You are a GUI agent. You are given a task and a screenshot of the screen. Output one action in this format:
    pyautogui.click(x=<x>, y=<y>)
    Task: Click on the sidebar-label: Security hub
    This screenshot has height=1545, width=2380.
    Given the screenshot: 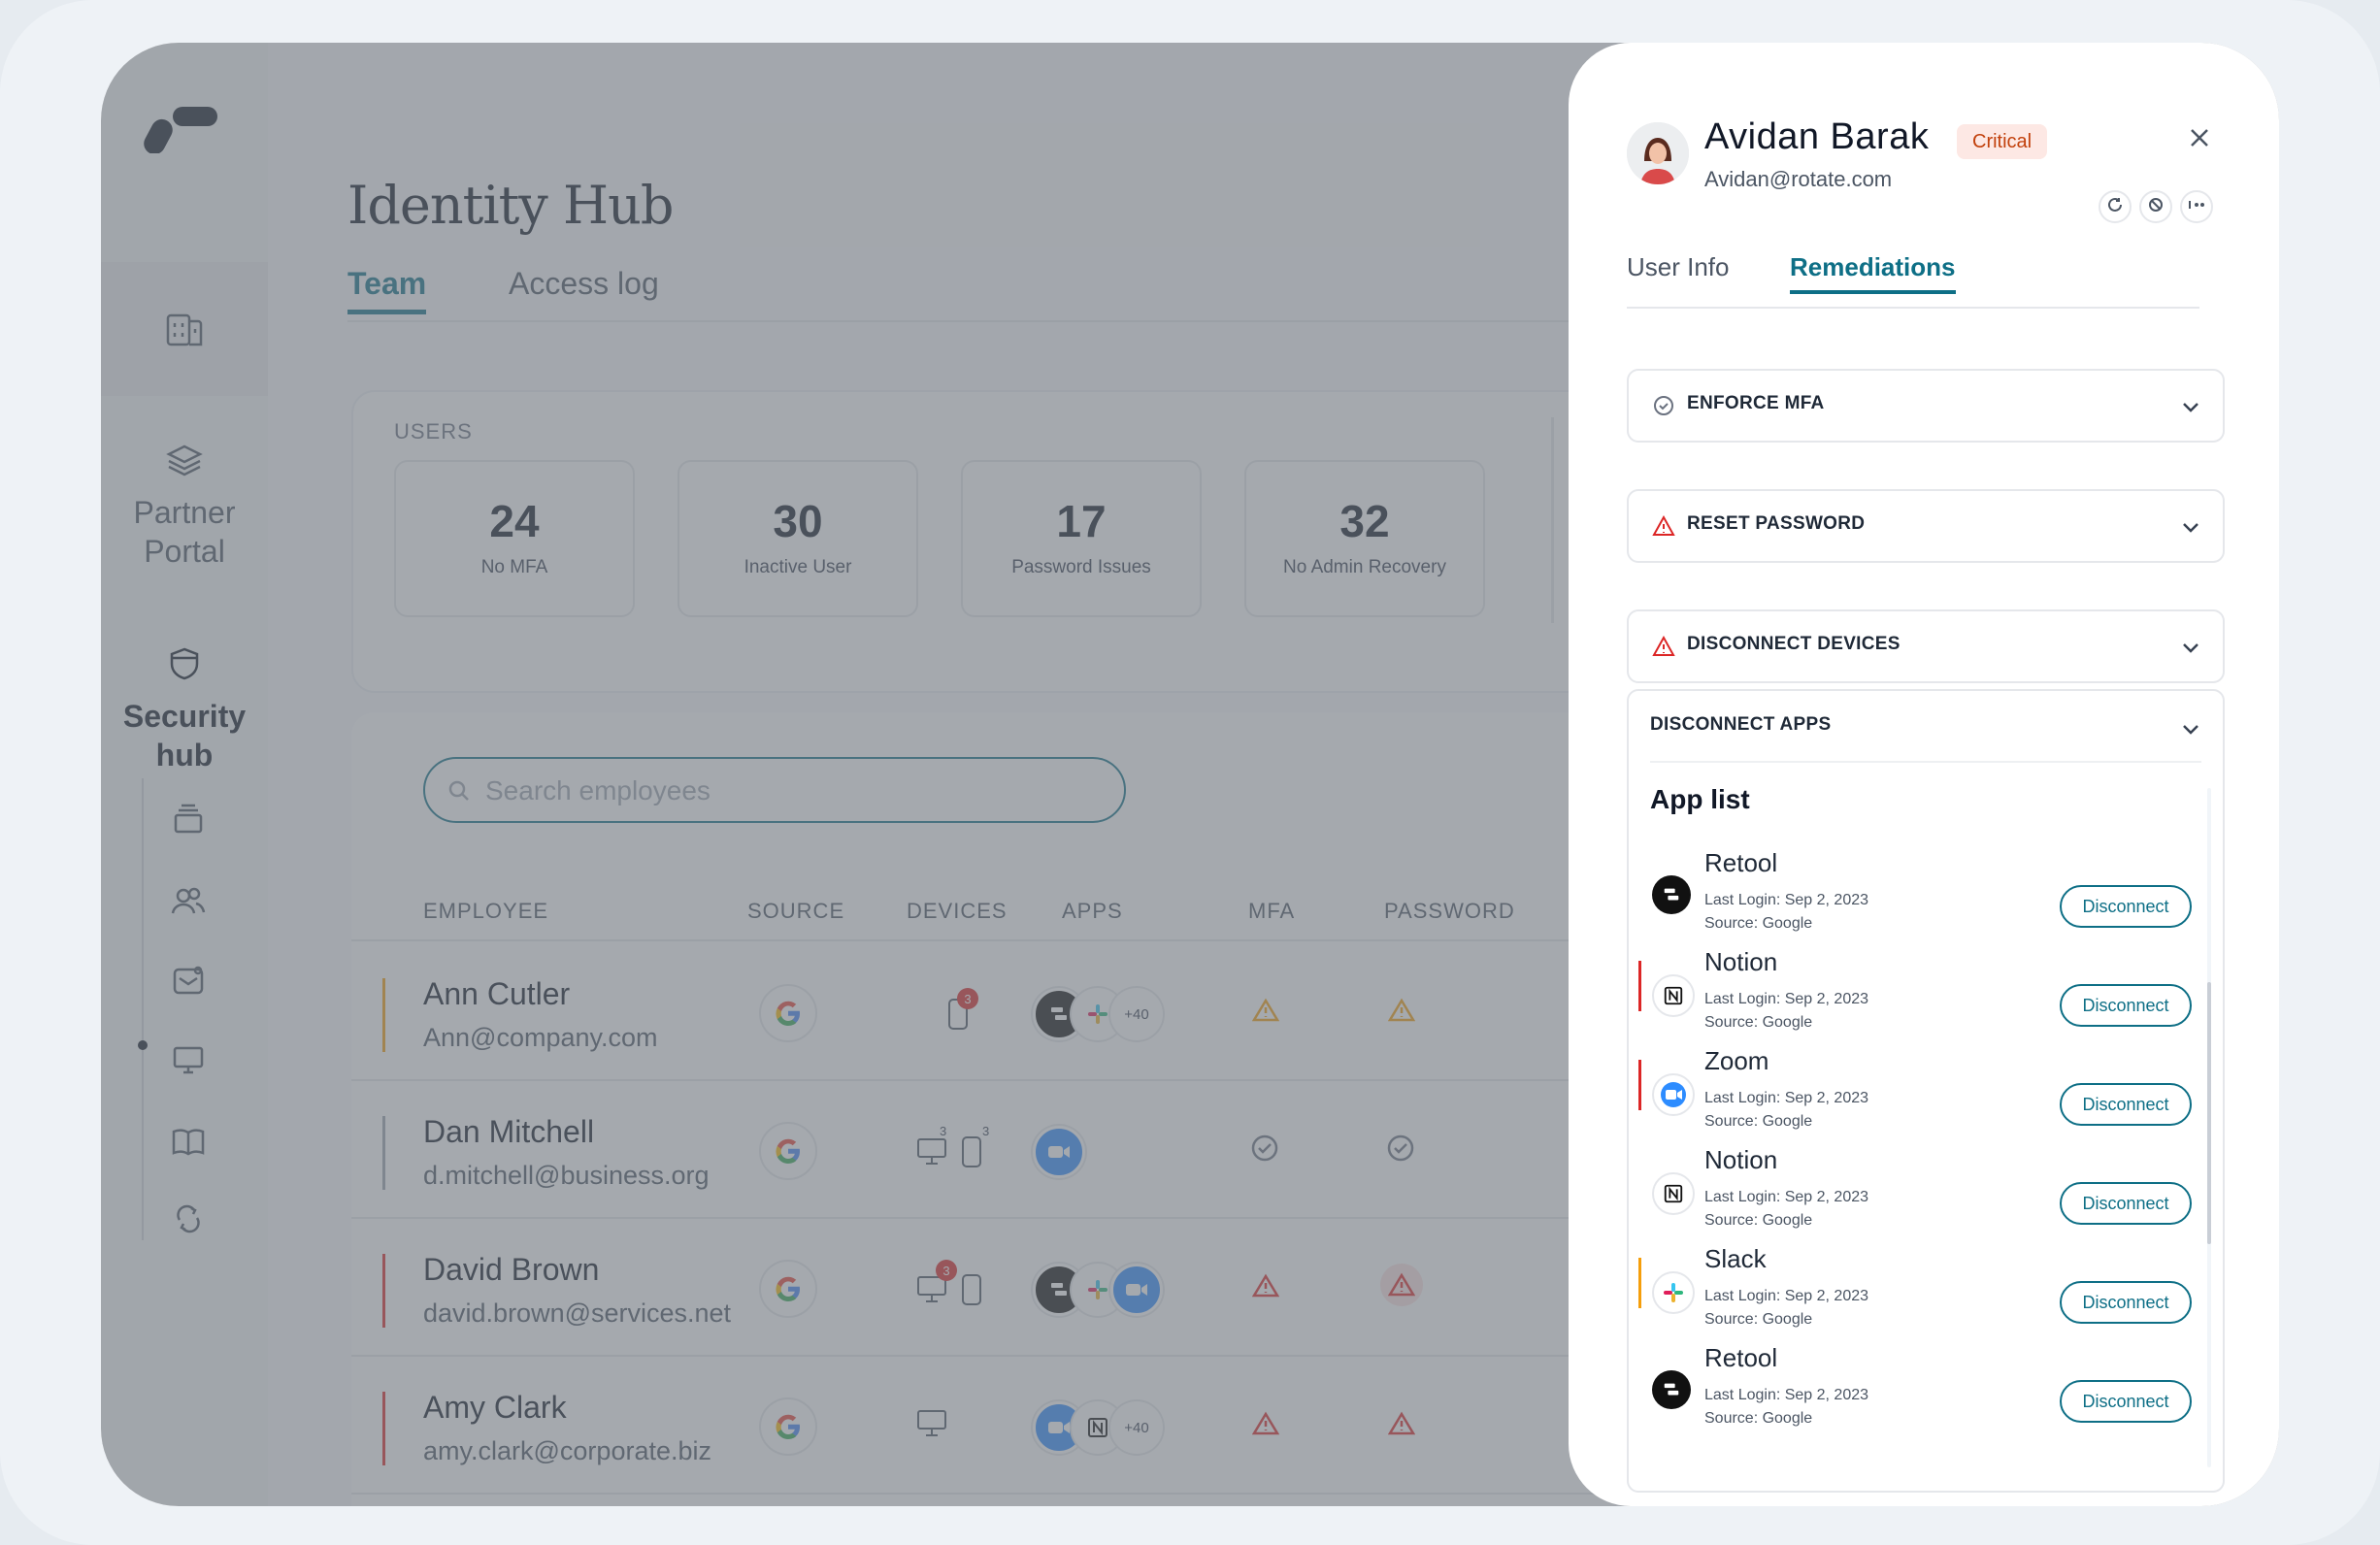 What is the action you would take?
    pyautogui.click(x=184, y=735)
    